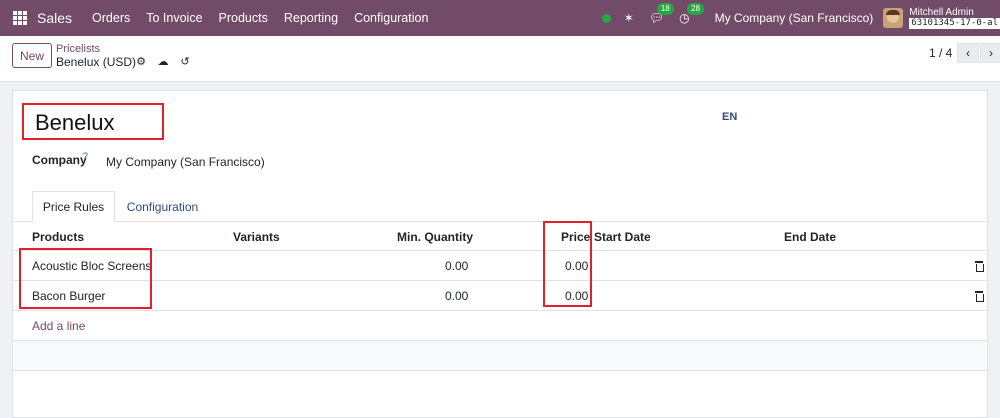  I want to click on header-divider, so click(500, 250).